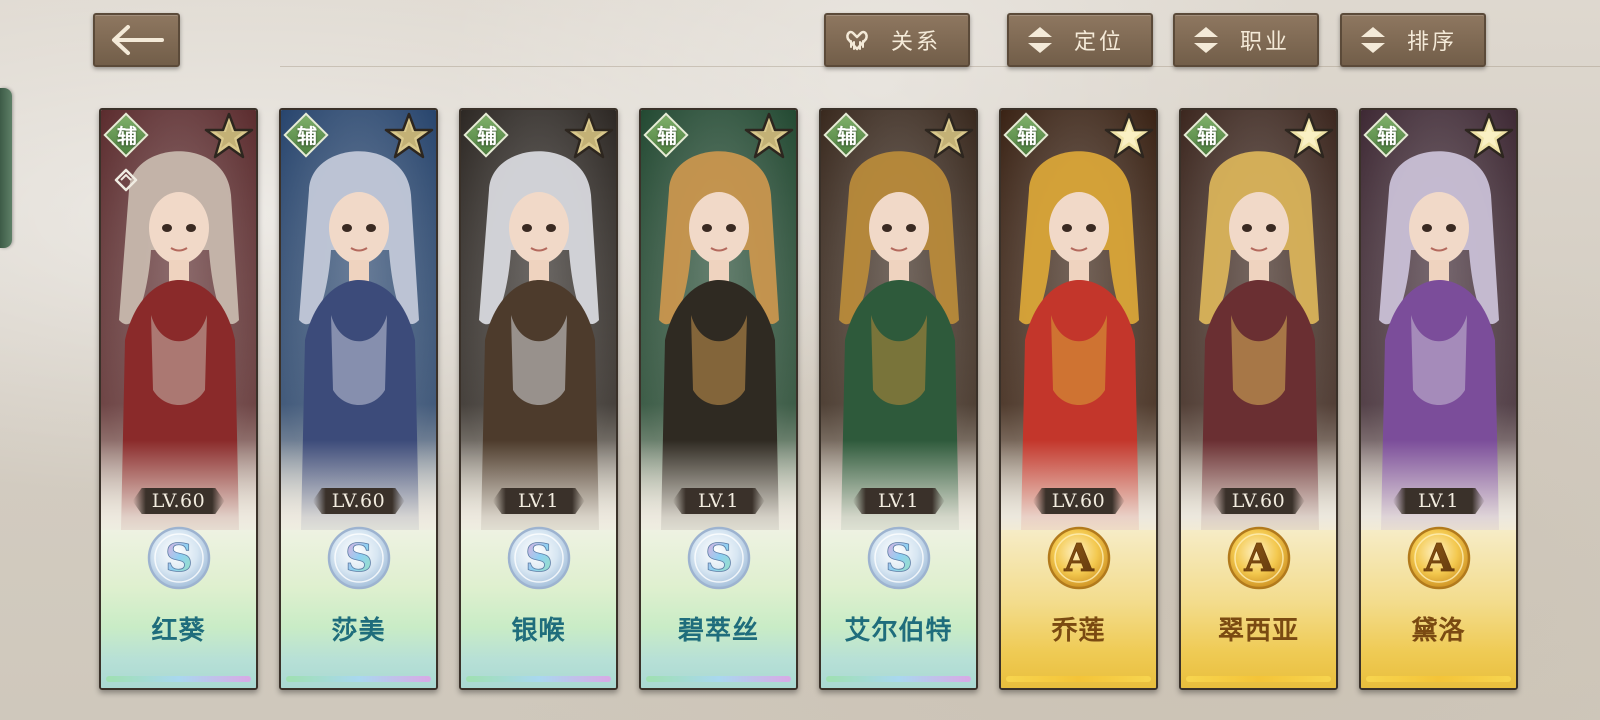  Describe the element at coordinates (1078, 631) in the screenshot. I see `character-name: 乔莲` at that location.